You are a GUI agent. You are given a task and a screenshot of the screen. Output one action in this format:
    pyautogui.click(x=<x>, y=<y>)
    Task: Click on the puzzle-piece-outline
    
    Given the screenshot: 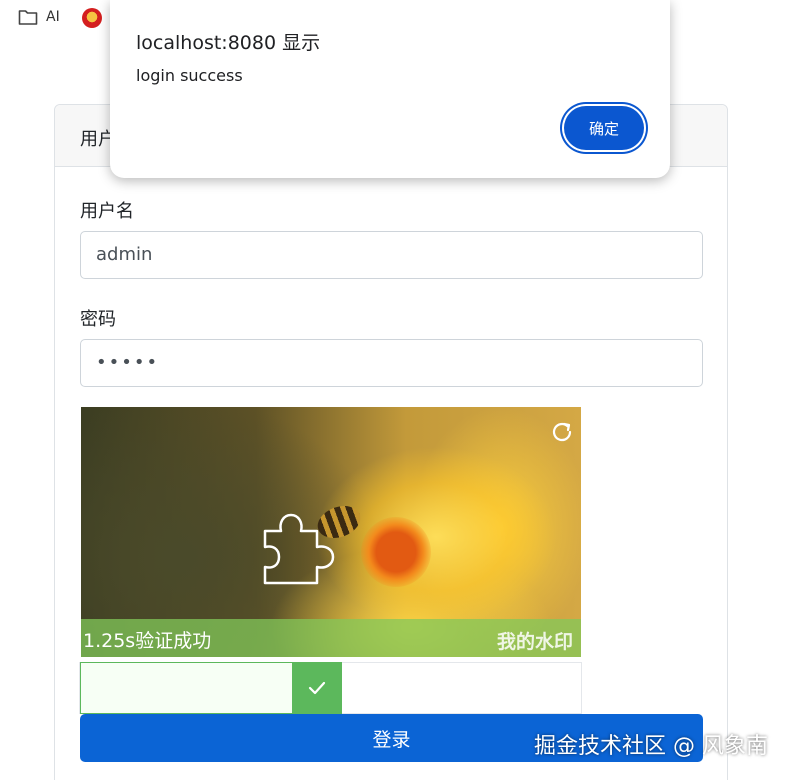 What is the action you would take?
    pyautogui.click(x=299, y=549)
    